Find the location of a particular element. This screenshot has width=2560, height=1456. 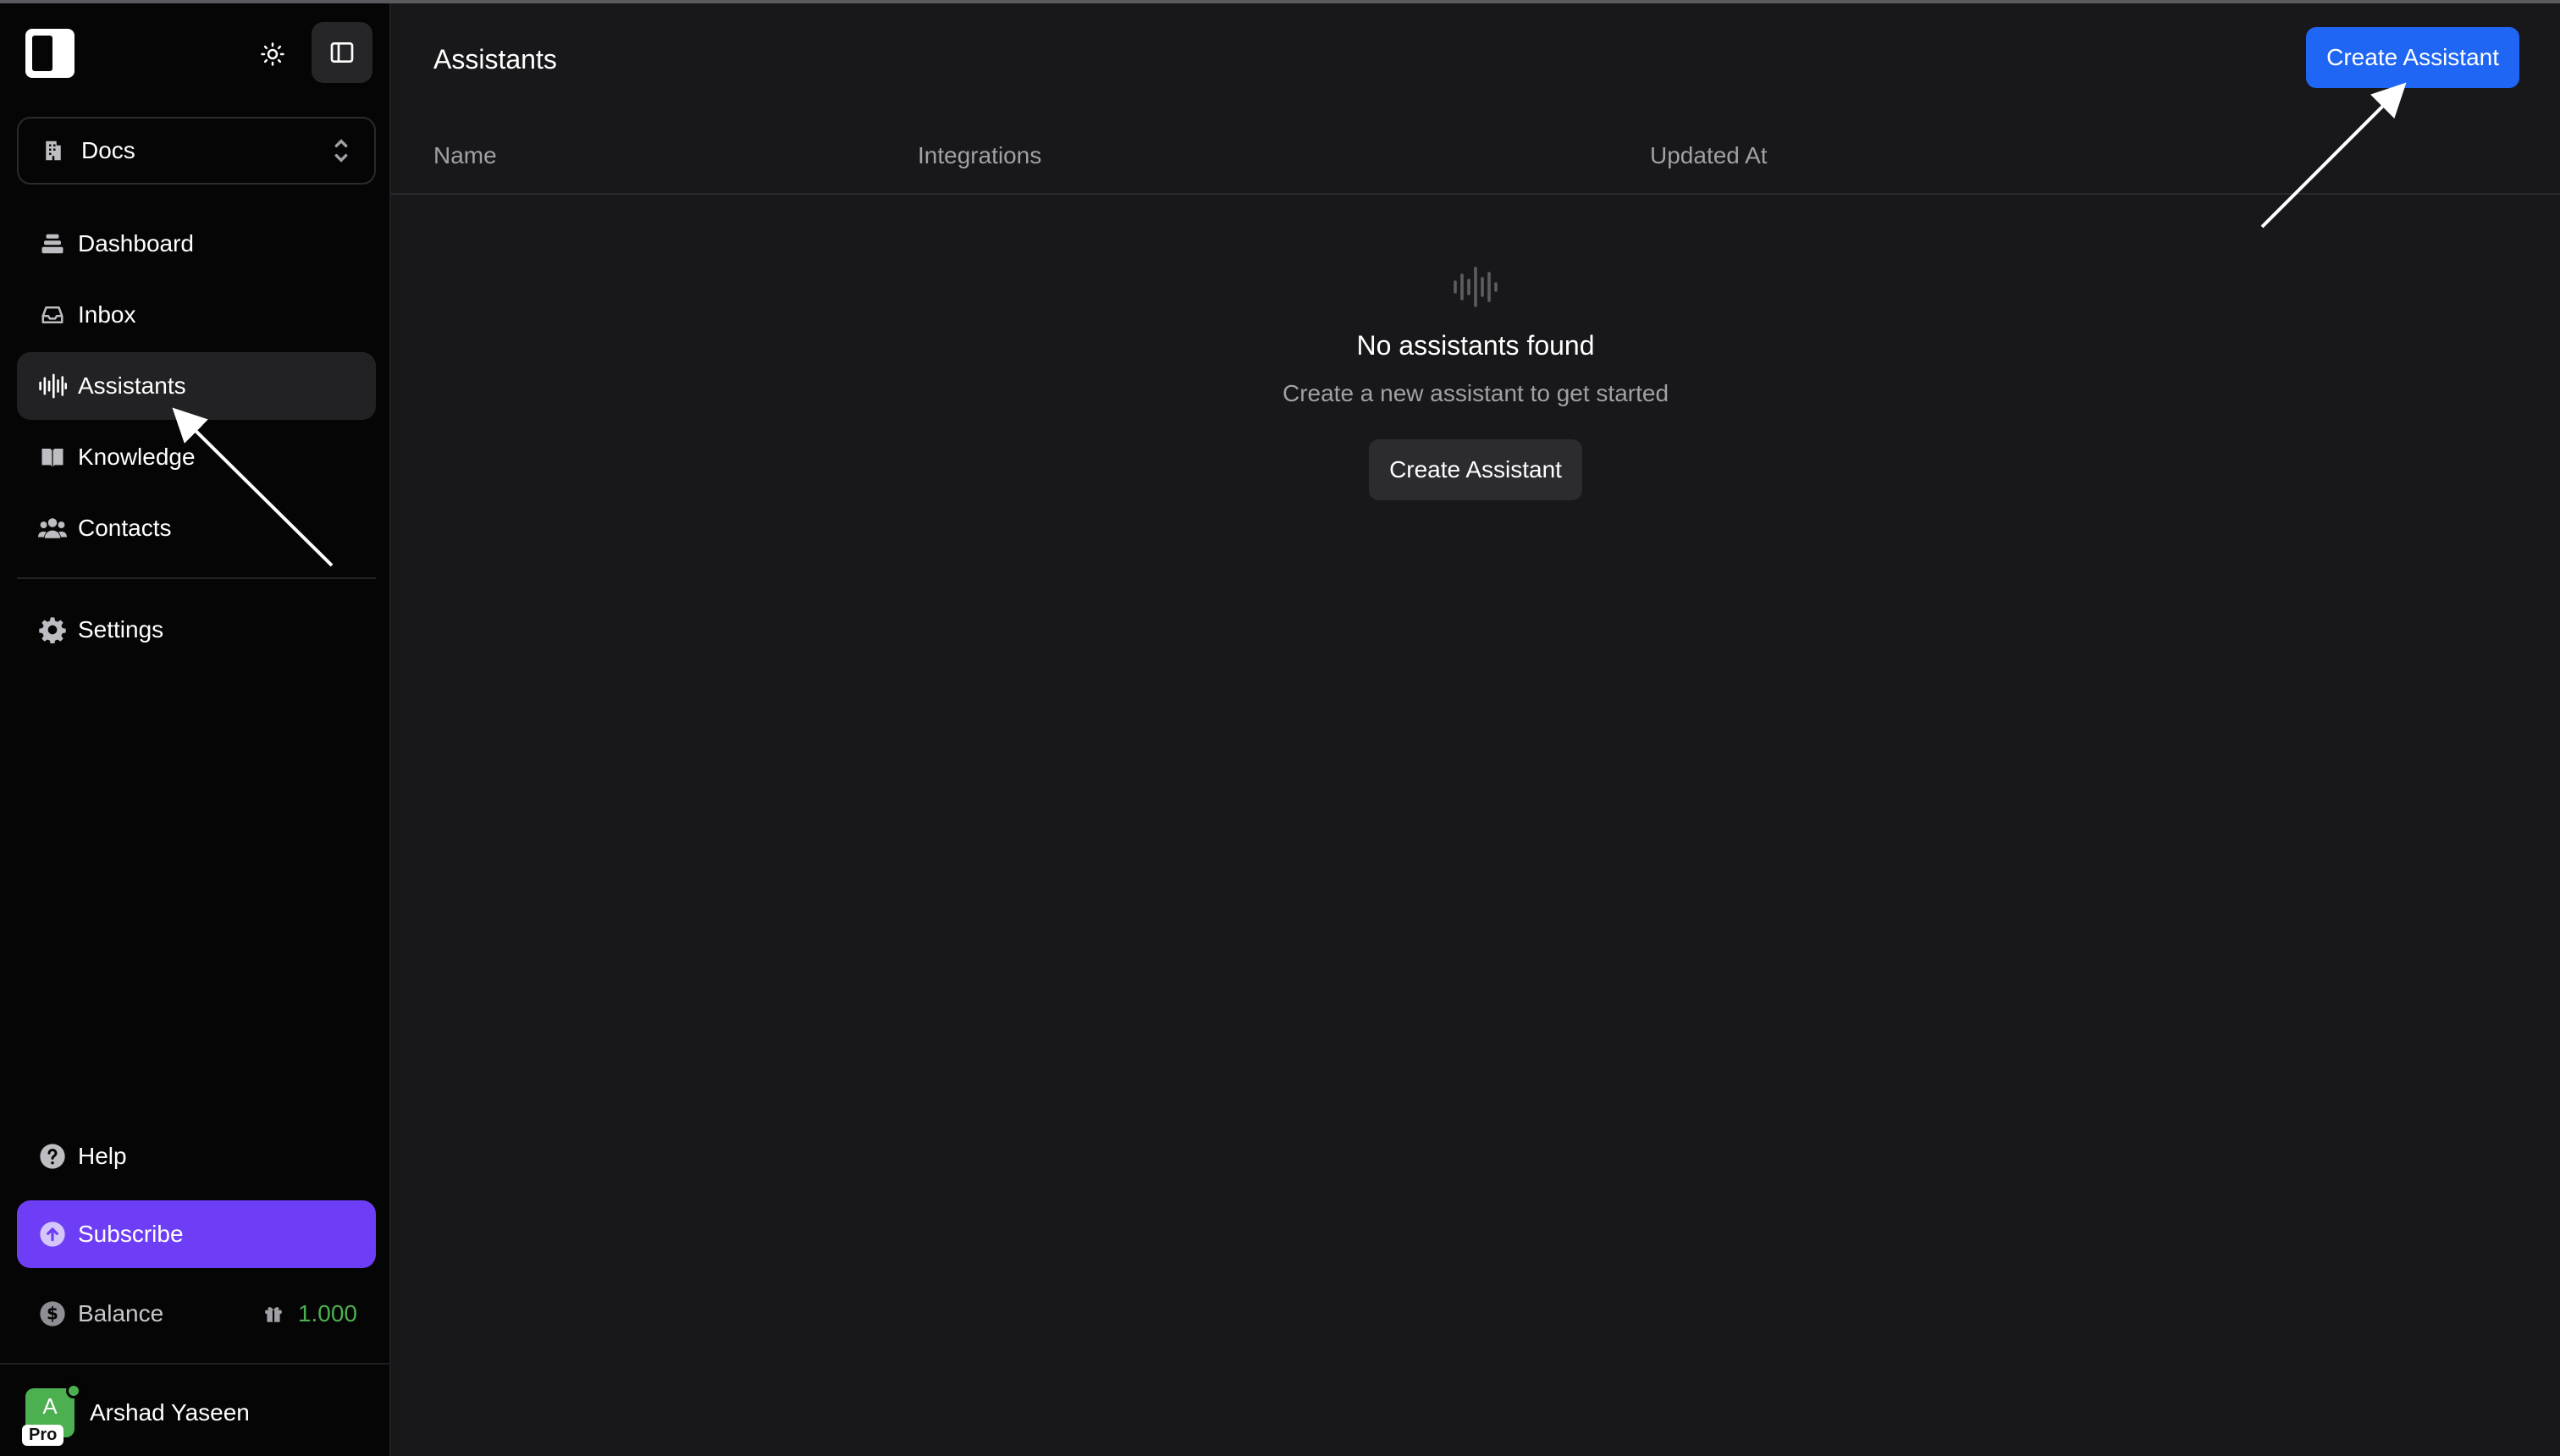

sidebar-item-settings: Settings is located at coordinates (196, 630).